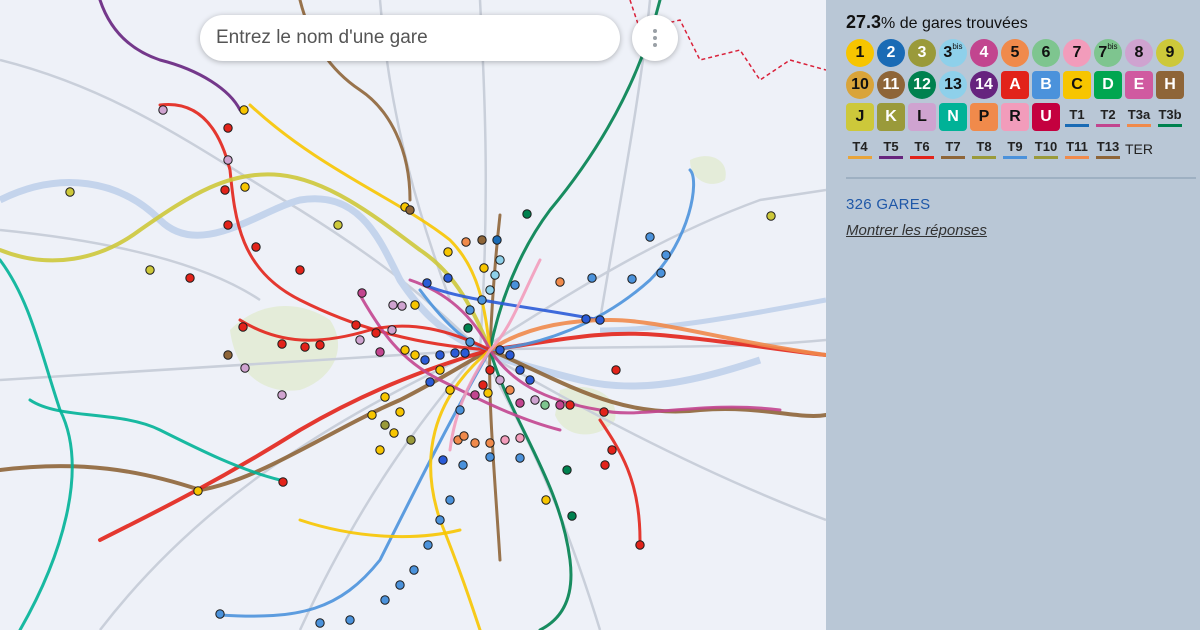  I want to click on line-badge-label: B, so click(1046, 84).